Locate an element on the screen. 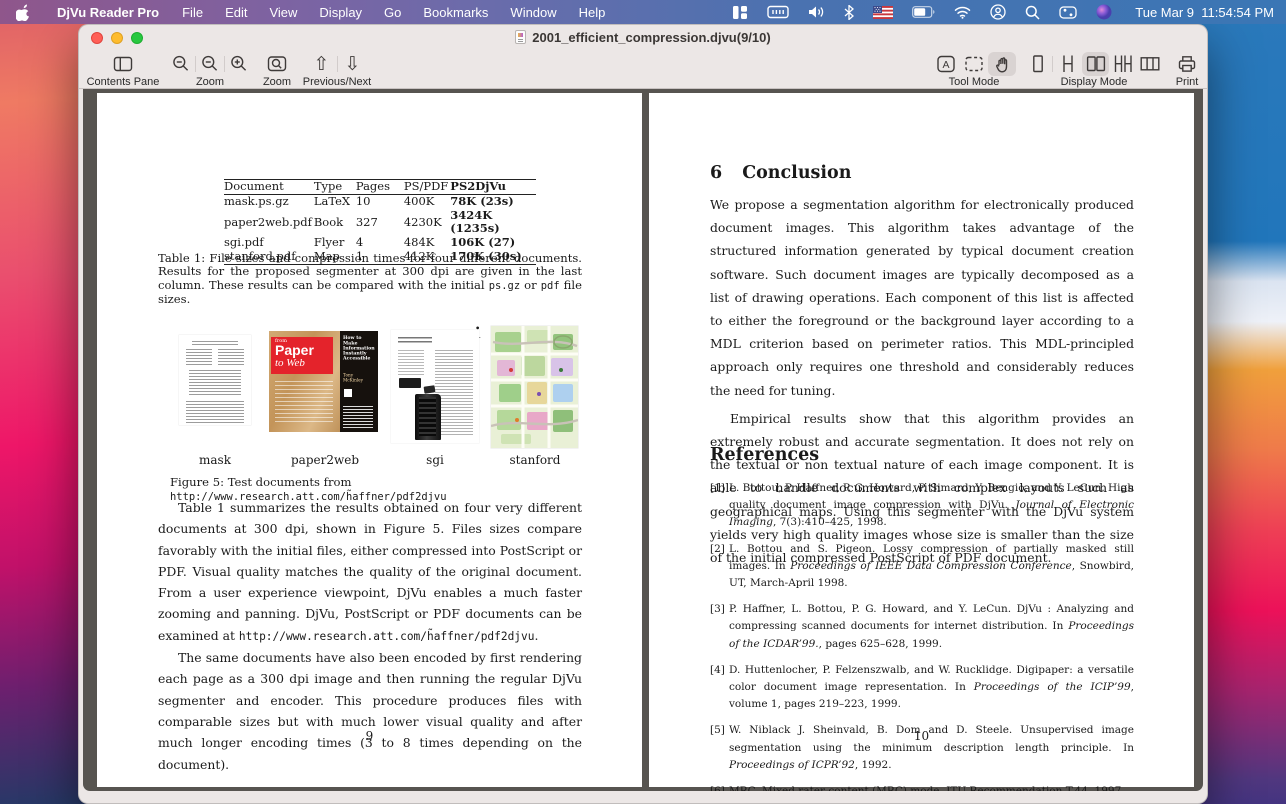  menu-item-bookmarks: Bookmarks is located at coordinates (455, 12).